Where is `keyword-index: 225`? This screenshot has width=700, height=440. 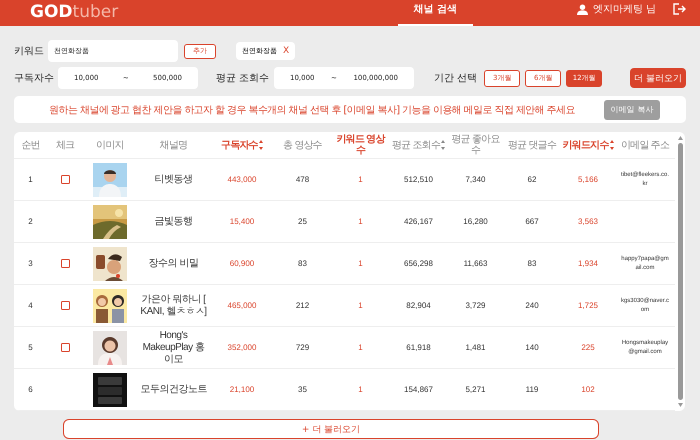 keyword-index: 225 is located at coordinates (588, 347).